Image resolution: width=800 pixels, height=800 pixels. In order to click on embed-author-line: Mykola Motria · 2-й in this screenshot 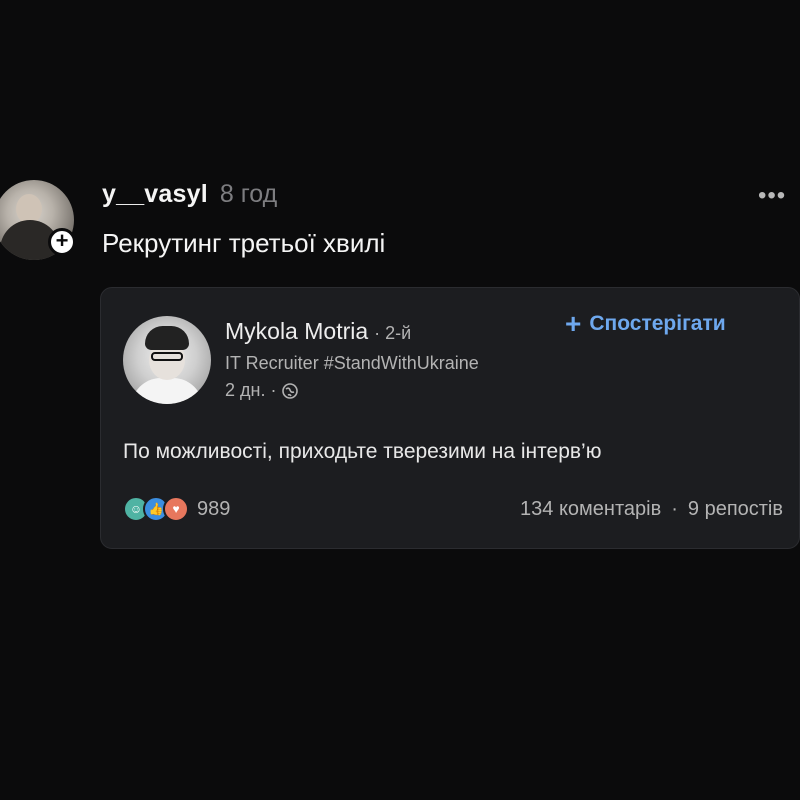, I will do `click(318, 331)`.